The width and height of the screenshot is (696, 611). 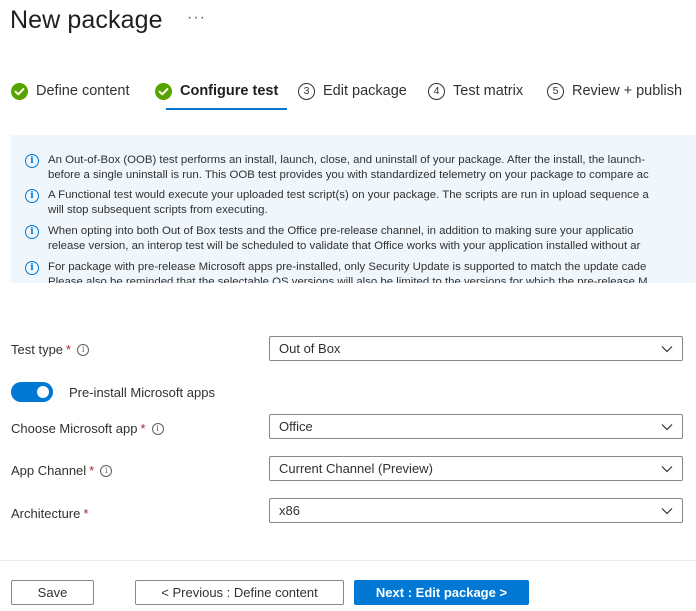 I want to click on previous-button: < Previous : Define content, so click(x=239, y=592).